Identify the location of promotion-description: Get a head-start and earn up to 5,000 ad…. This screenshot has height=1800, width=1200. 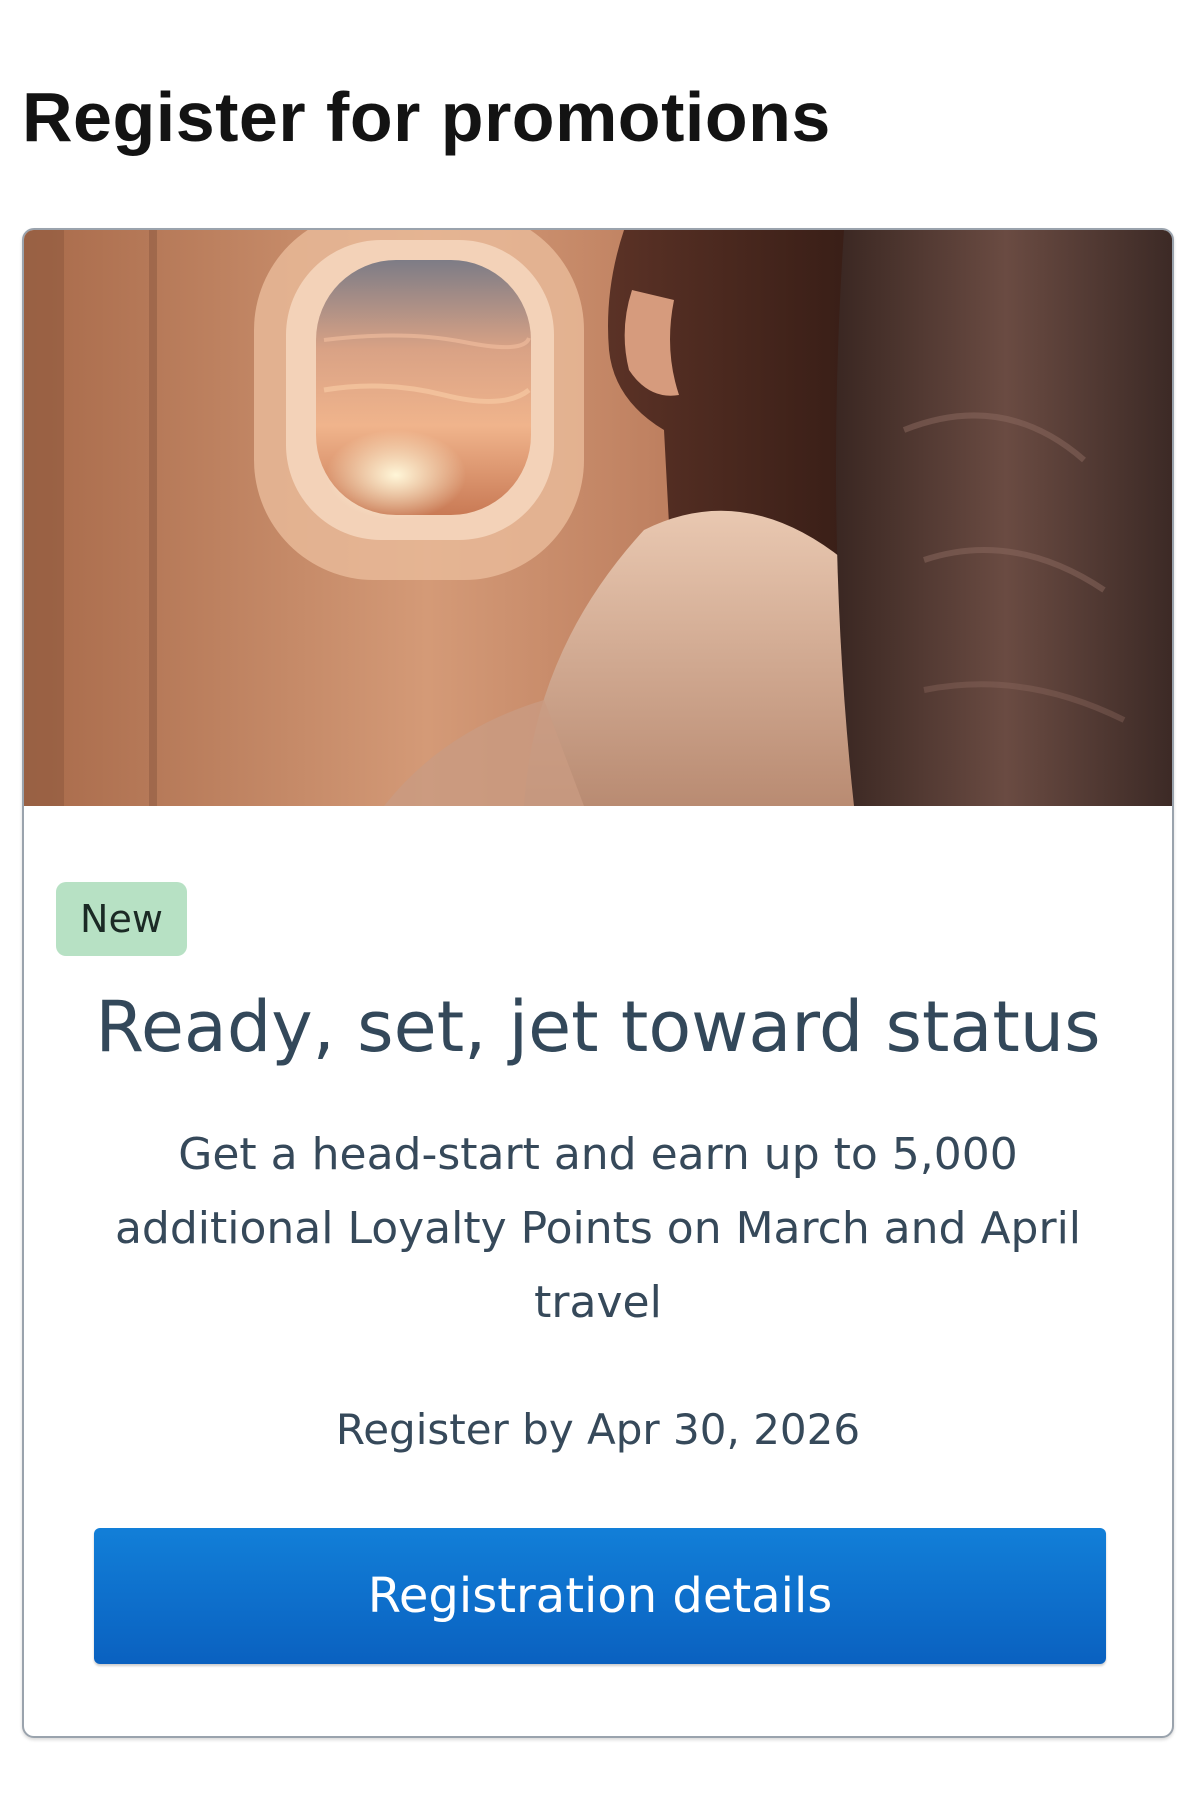
(598, 1228).